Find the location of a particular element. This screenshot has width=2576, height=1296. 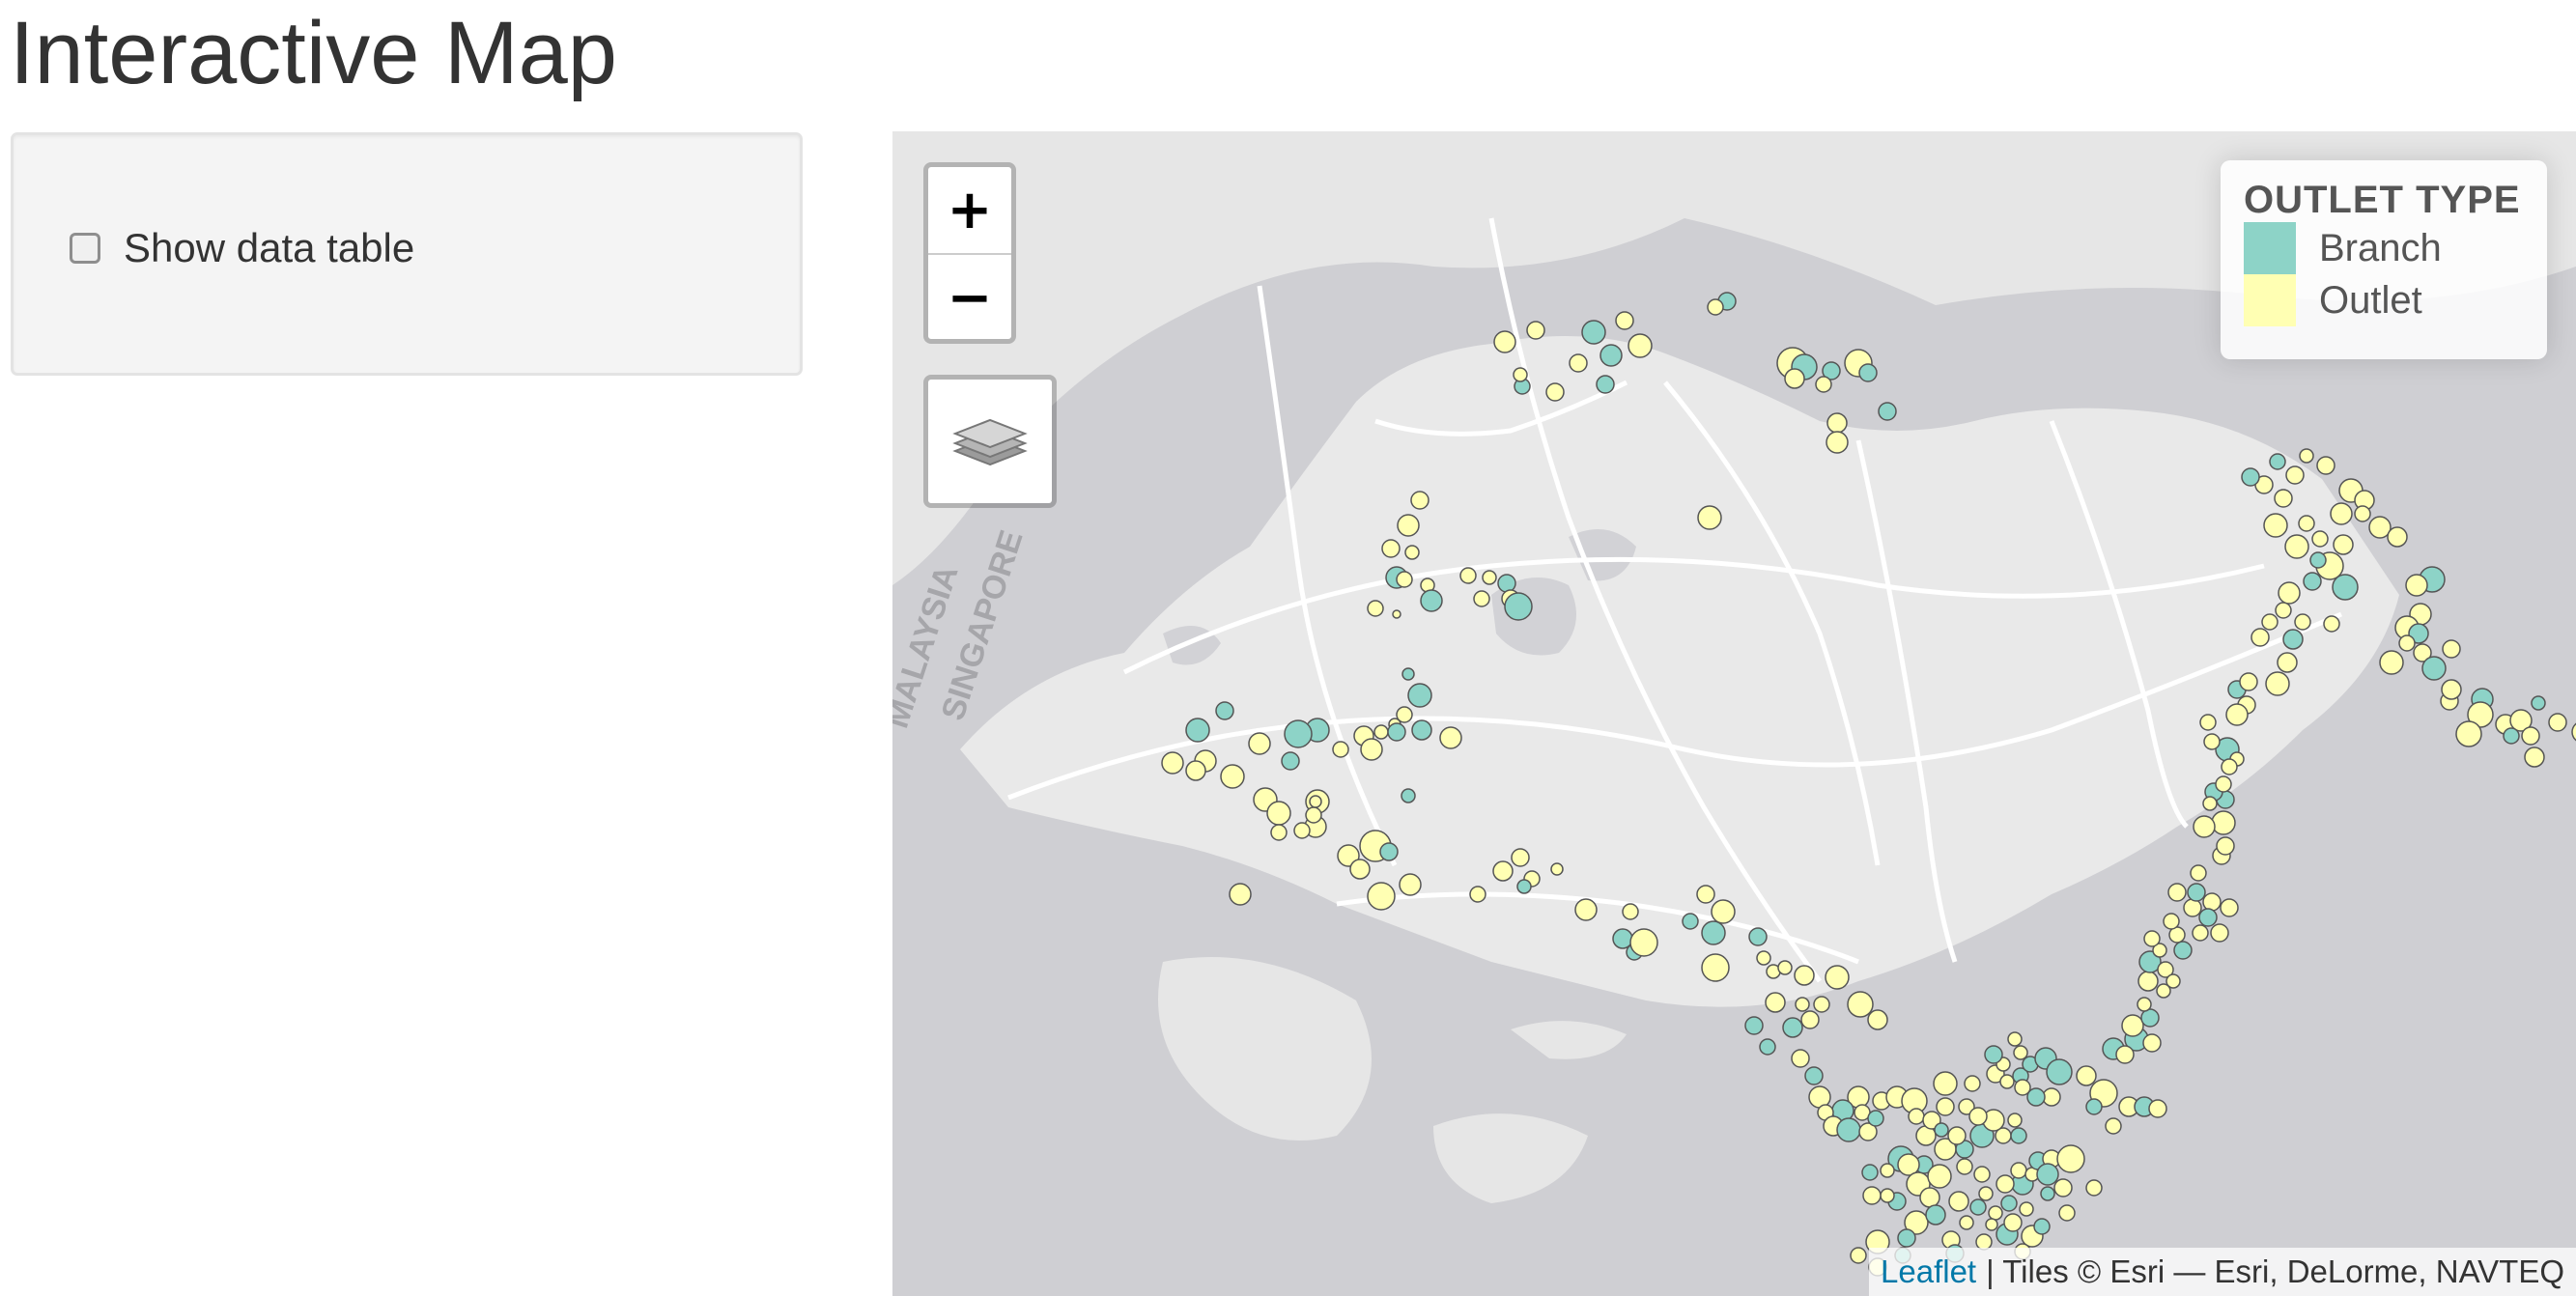

legend-swatch-outlet is located at coordinates (2270, 300).